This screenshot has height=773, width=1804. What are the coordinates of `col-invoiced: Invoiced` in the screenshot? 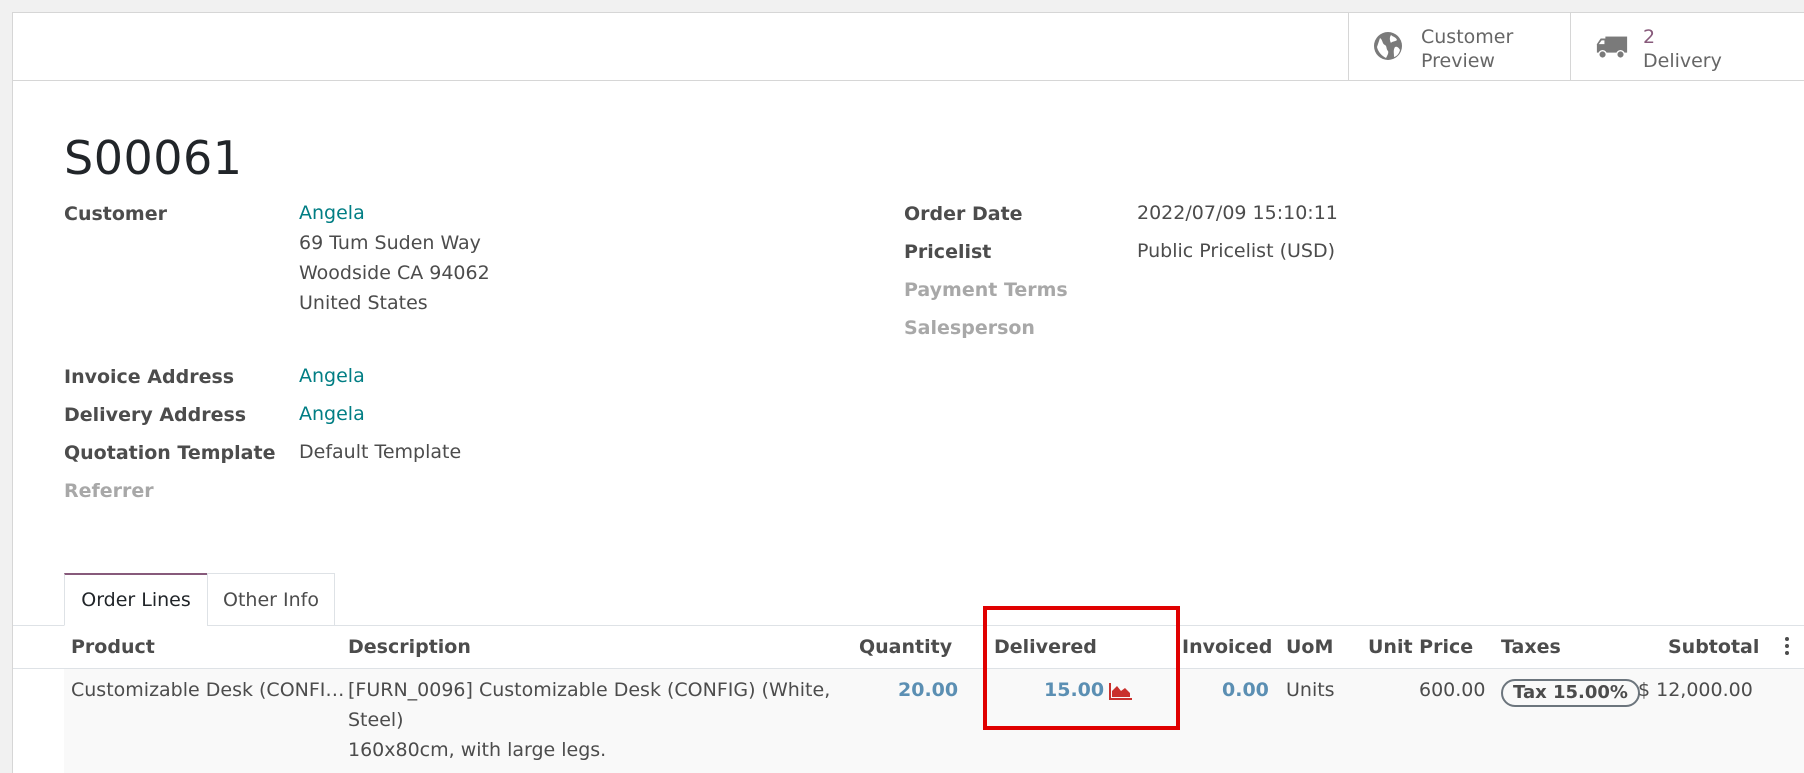 It's located at (1227, 647).